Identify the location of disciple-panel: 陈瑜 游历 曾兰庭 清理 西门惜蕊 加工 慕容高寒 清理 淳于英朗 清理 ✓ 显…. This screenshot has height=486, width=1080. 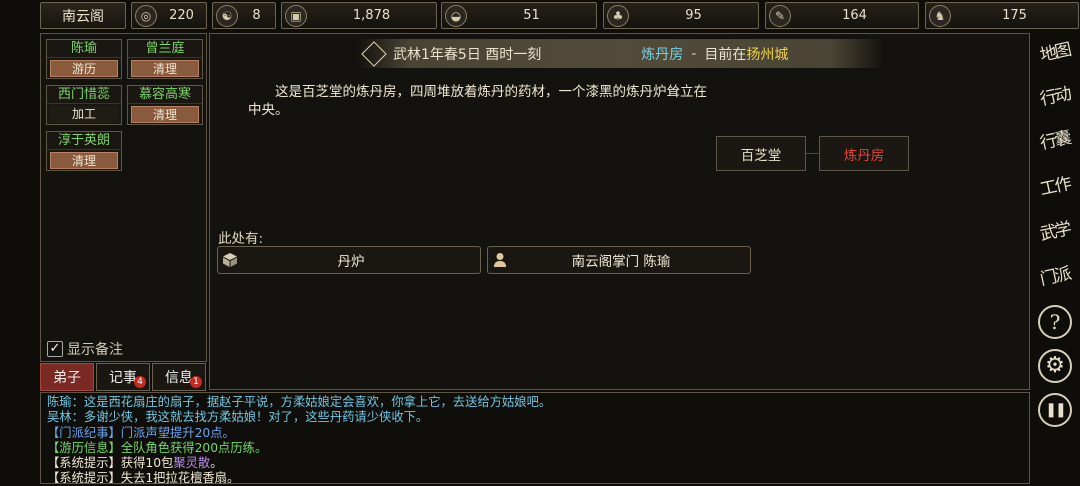
(123, 197).